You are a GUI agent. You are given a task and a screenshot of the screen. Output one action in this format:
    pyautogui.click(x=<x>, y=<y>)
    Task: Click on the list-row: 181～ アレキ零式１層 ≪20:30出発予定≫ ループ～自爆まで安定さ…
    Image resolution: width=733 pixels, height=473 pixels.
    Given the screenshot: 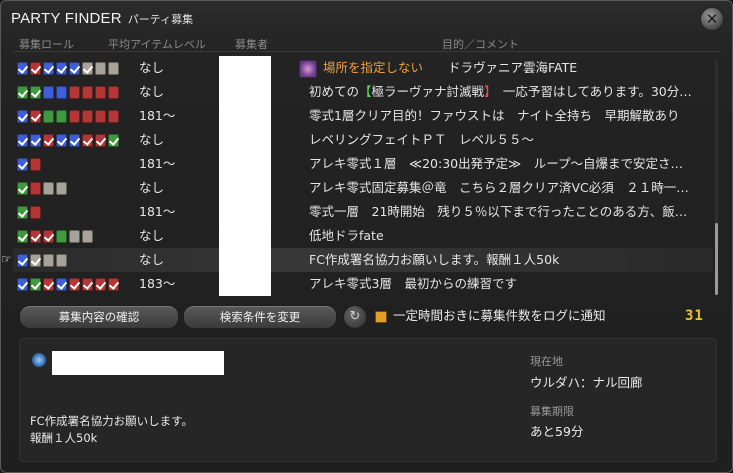 What is the action you would take?
    pyautogui.click(x=363, y=164)
    